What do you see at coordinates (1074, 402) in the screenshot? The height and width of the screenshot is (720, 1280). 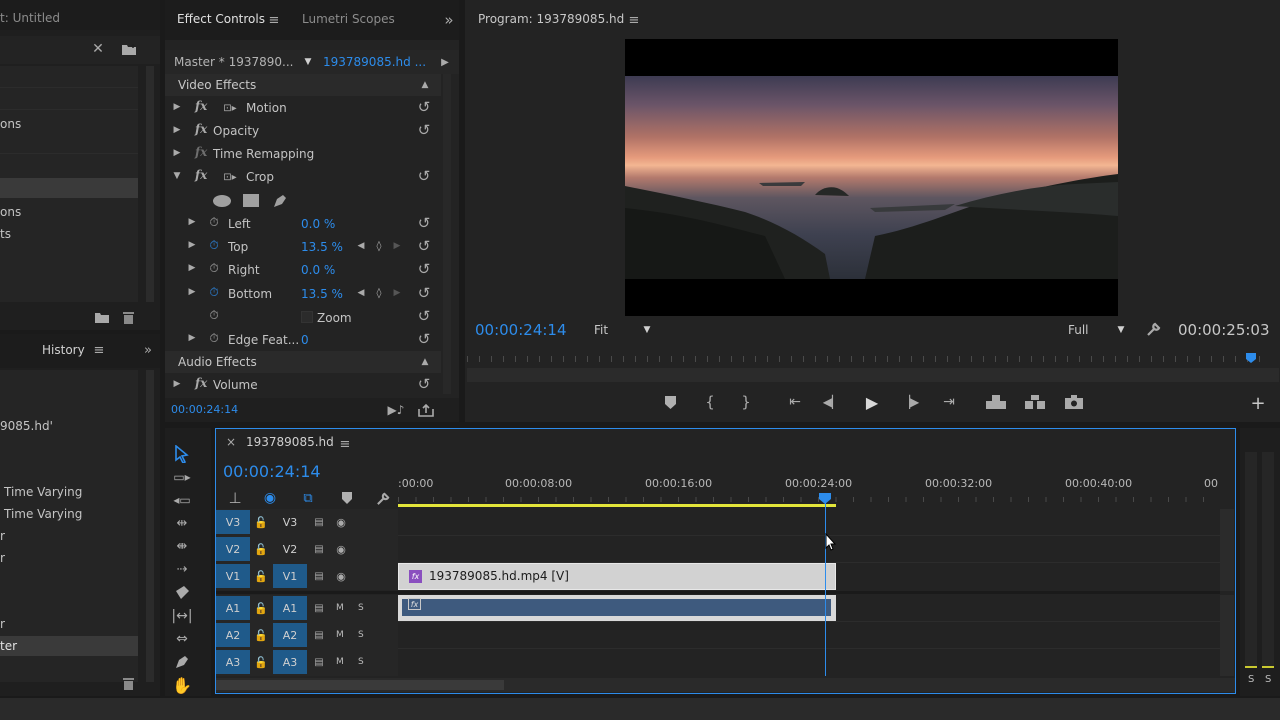 I see `camera-icon` at bounding box center [1074, 402].